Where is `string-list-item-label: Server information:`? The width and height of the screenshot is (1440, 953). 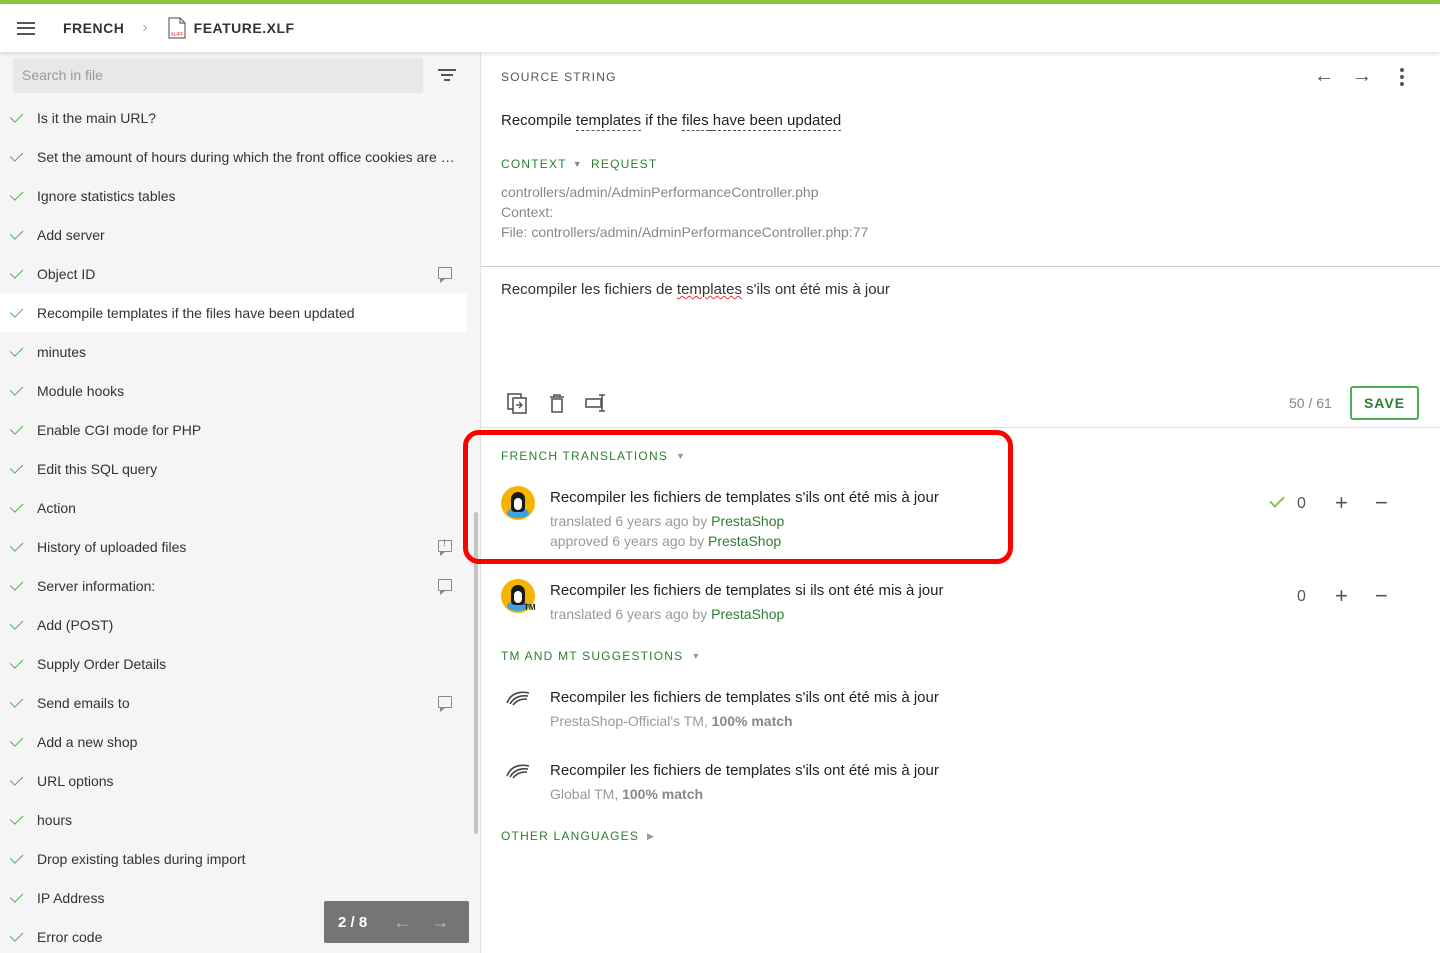
string-list-item-label: Server information: is located at coordinates (96, 585).